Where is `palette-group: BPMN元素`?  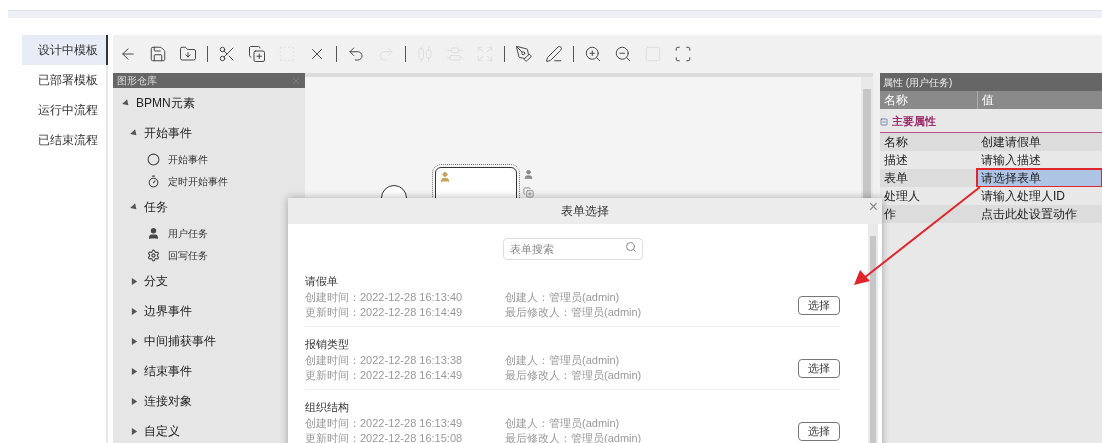 palette-group: BPMN元素 is located at coordinates (165, 103).